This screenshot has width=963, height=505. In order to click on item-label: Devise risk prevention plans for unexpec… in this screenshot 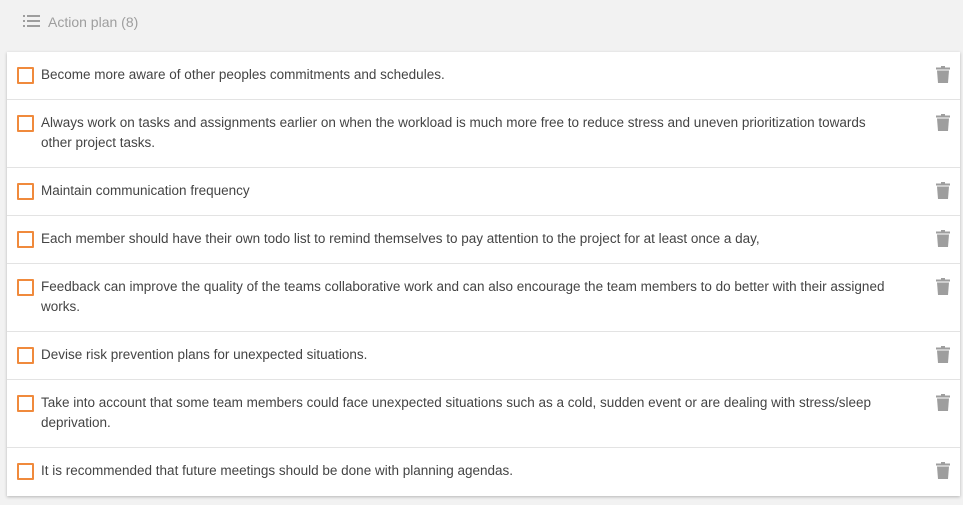, I will do `click(204, 354)`.